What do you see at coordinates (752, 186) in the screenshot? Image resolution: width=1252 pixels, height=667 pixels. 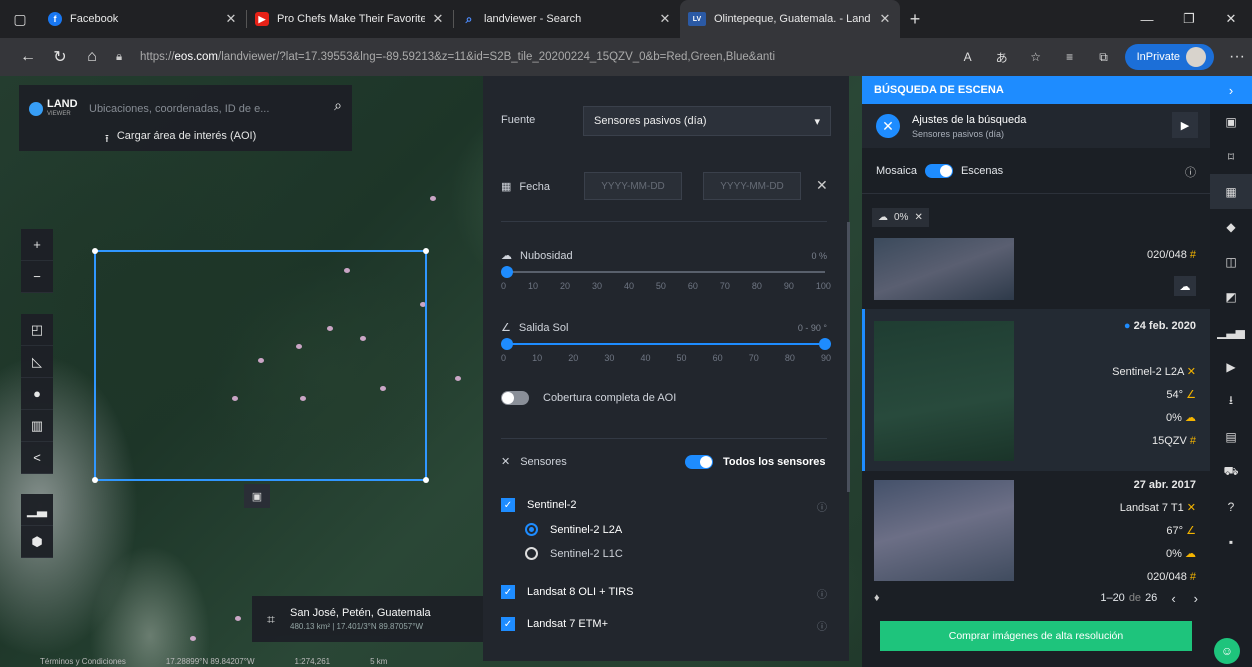 I see `date-to-field: YYYY-MM-DD` at bounding box center [752, 186].